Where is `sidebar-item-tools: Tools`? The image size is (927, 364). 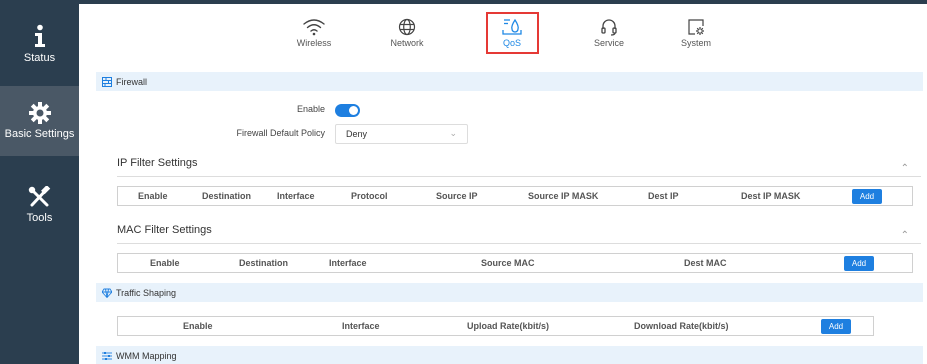 sidebar-item-tools: Tools is located at coordinates (39, 208).